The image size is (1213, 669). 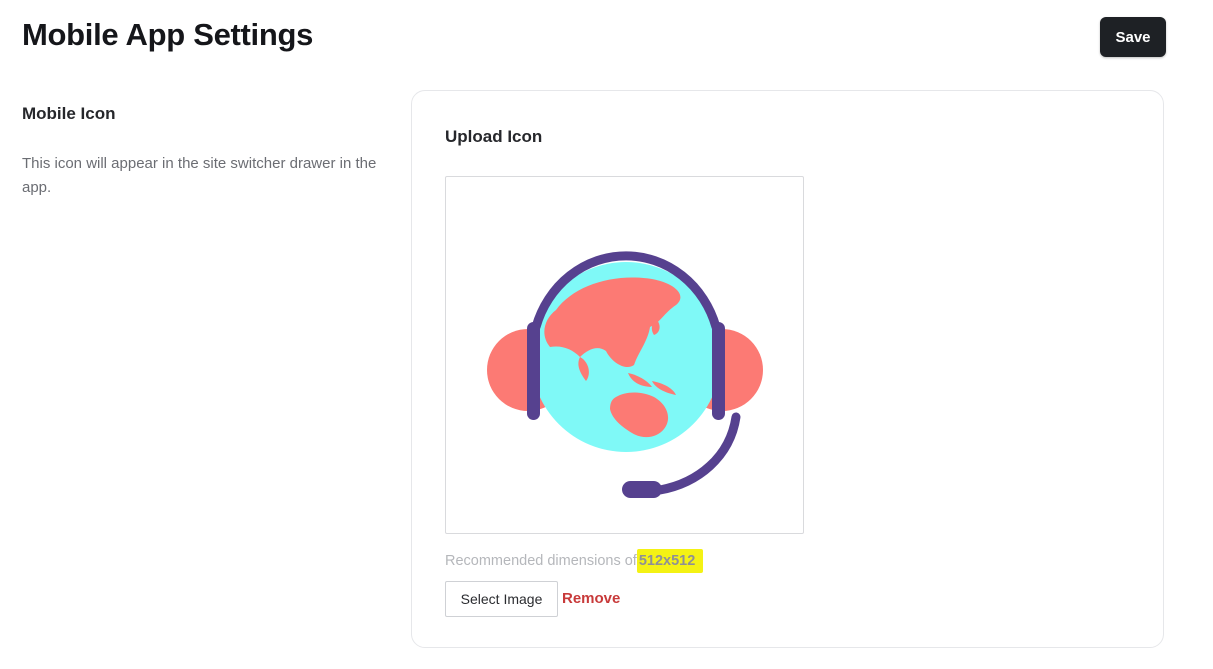 I want to click on globe-headset-icon, so click(x=625, y=374).